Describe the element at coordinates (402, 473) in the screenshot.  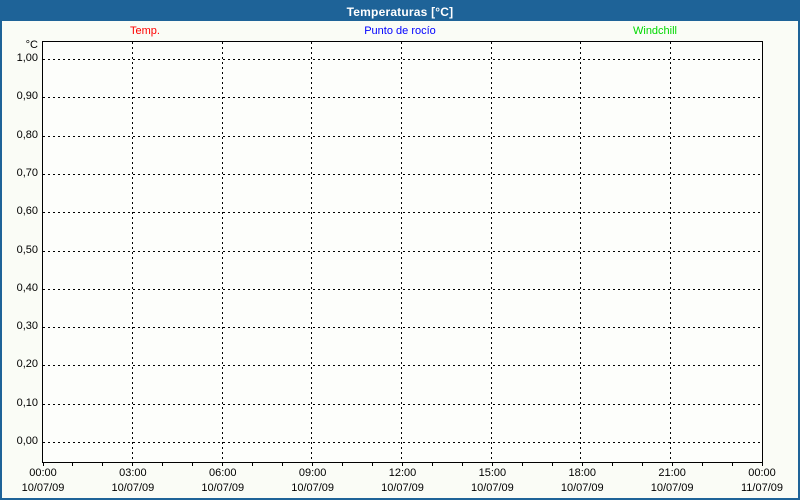
I see `x-time-label: 12:00` at that location.